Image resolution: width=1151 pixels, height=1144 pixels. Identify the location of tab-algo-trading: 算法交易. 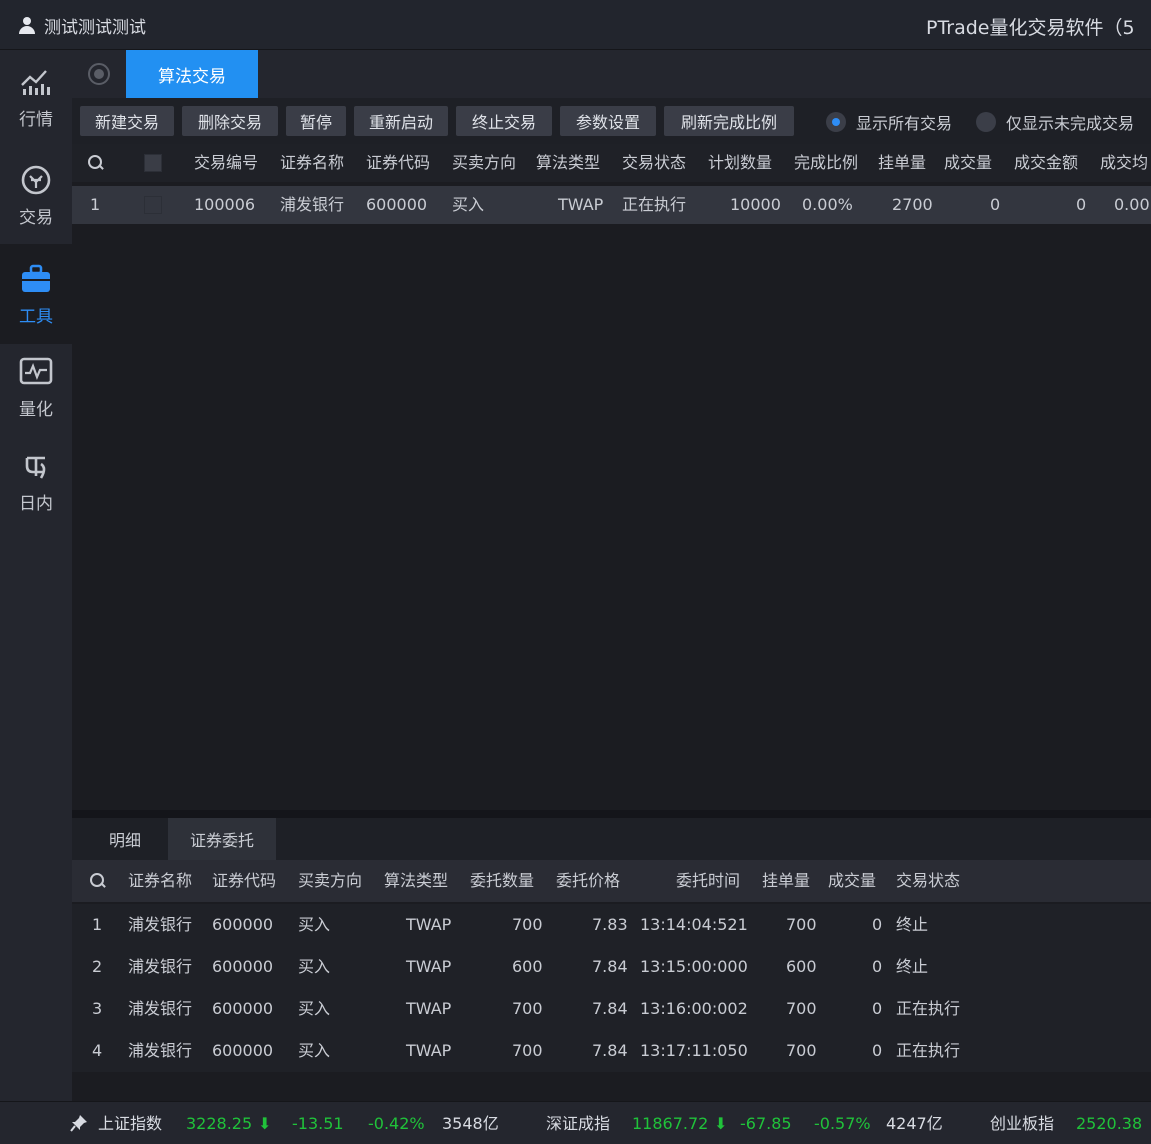
(192, 74).